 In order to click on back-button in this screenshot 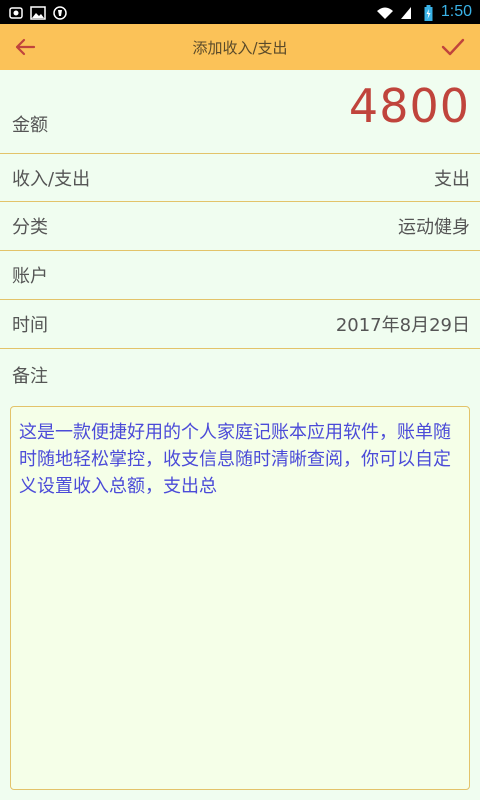, I will do `click(25, 47)`.